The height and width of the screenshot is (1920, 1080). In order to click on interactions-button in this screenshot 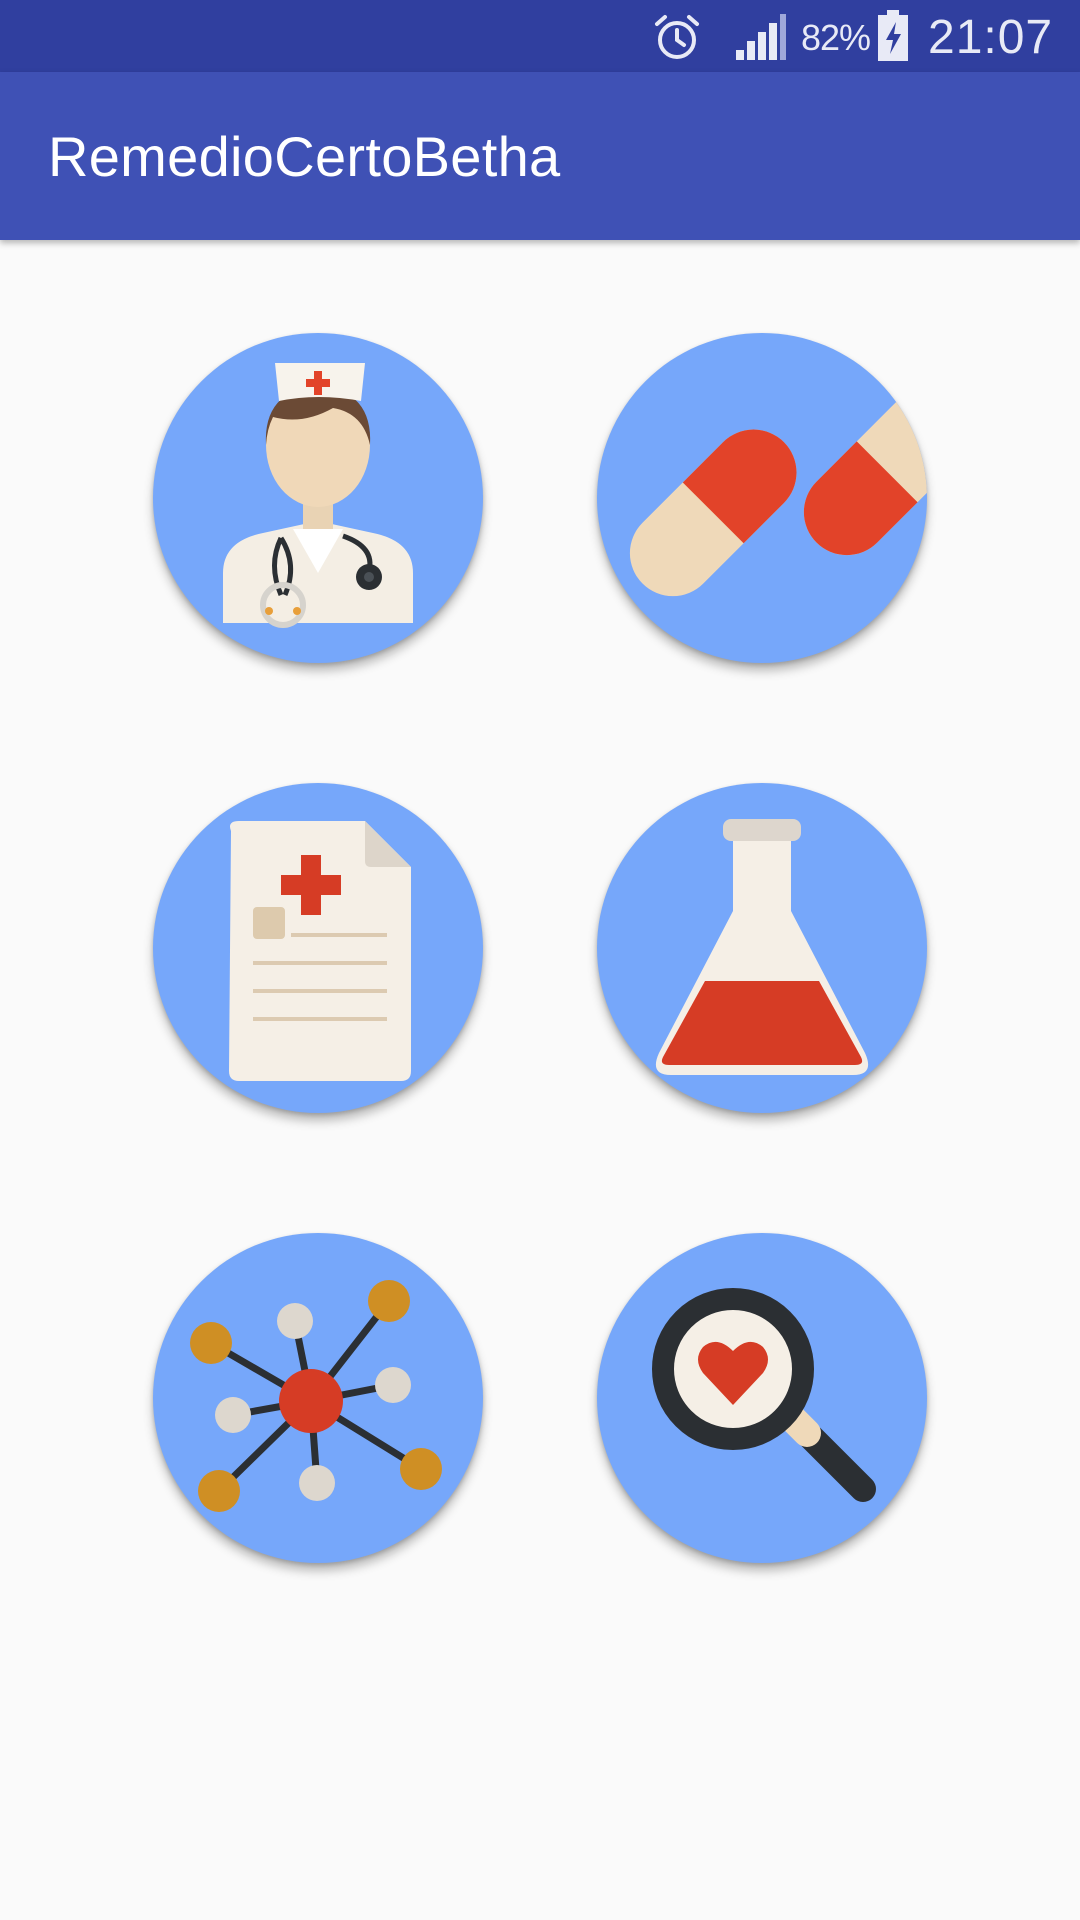, I will do `click(318, 1398)`.